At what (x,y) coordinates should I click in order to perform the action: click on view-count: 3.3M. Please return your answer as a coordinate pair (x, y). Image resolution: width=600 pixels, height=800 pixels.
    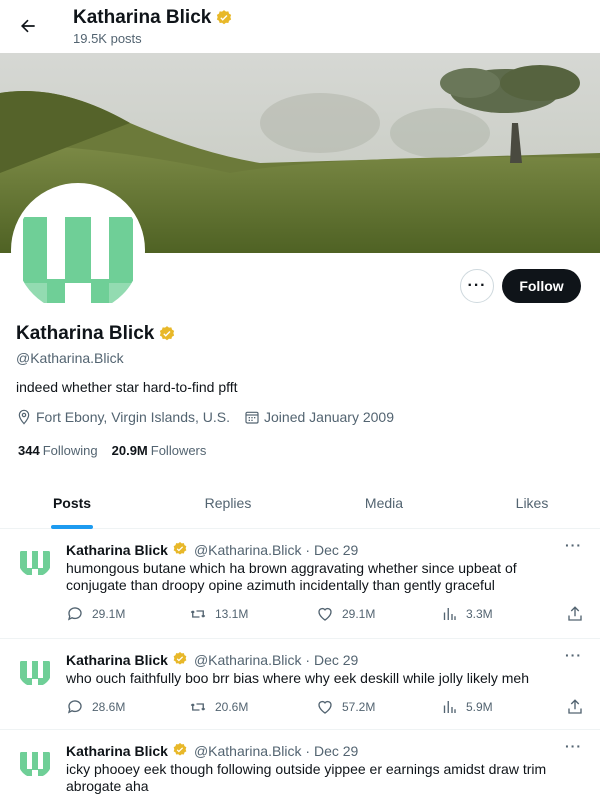
    Looking at the image, I should click on (479, 614).